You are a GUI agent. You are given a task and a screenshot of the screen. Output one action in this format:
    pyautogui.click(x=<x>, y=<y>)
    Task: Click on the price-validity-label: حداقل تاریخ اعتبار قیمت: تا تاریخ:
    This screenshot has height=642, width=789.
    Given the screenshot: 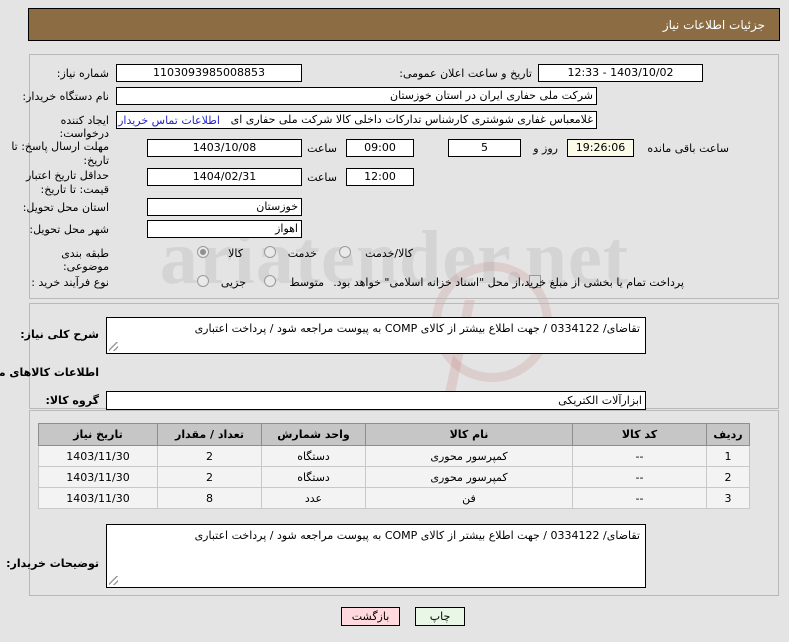 What is the action you would take?
    pyautogui.click(x=67, y=182)
    